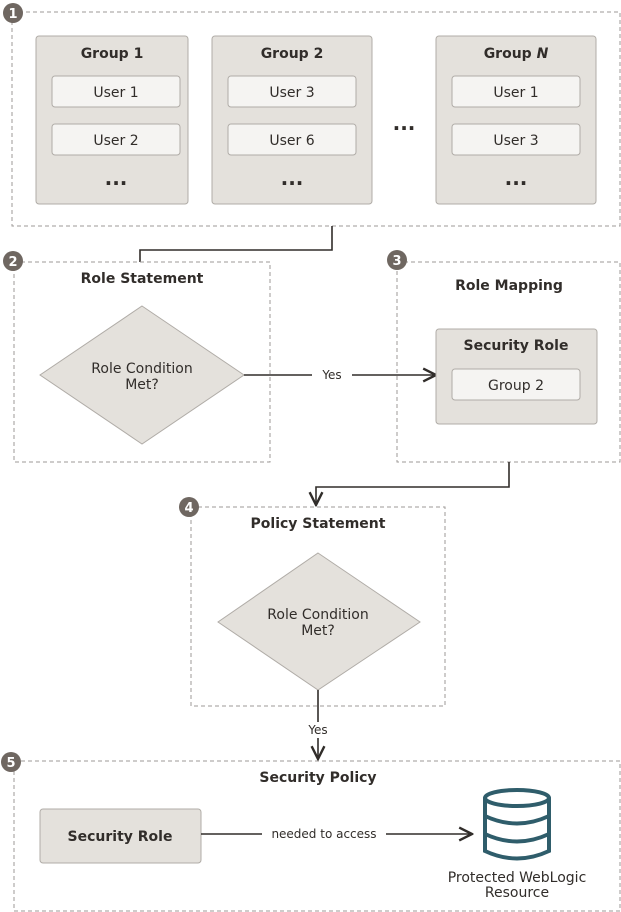  I want to click on section-title: Role Statement, so click(142, 279).